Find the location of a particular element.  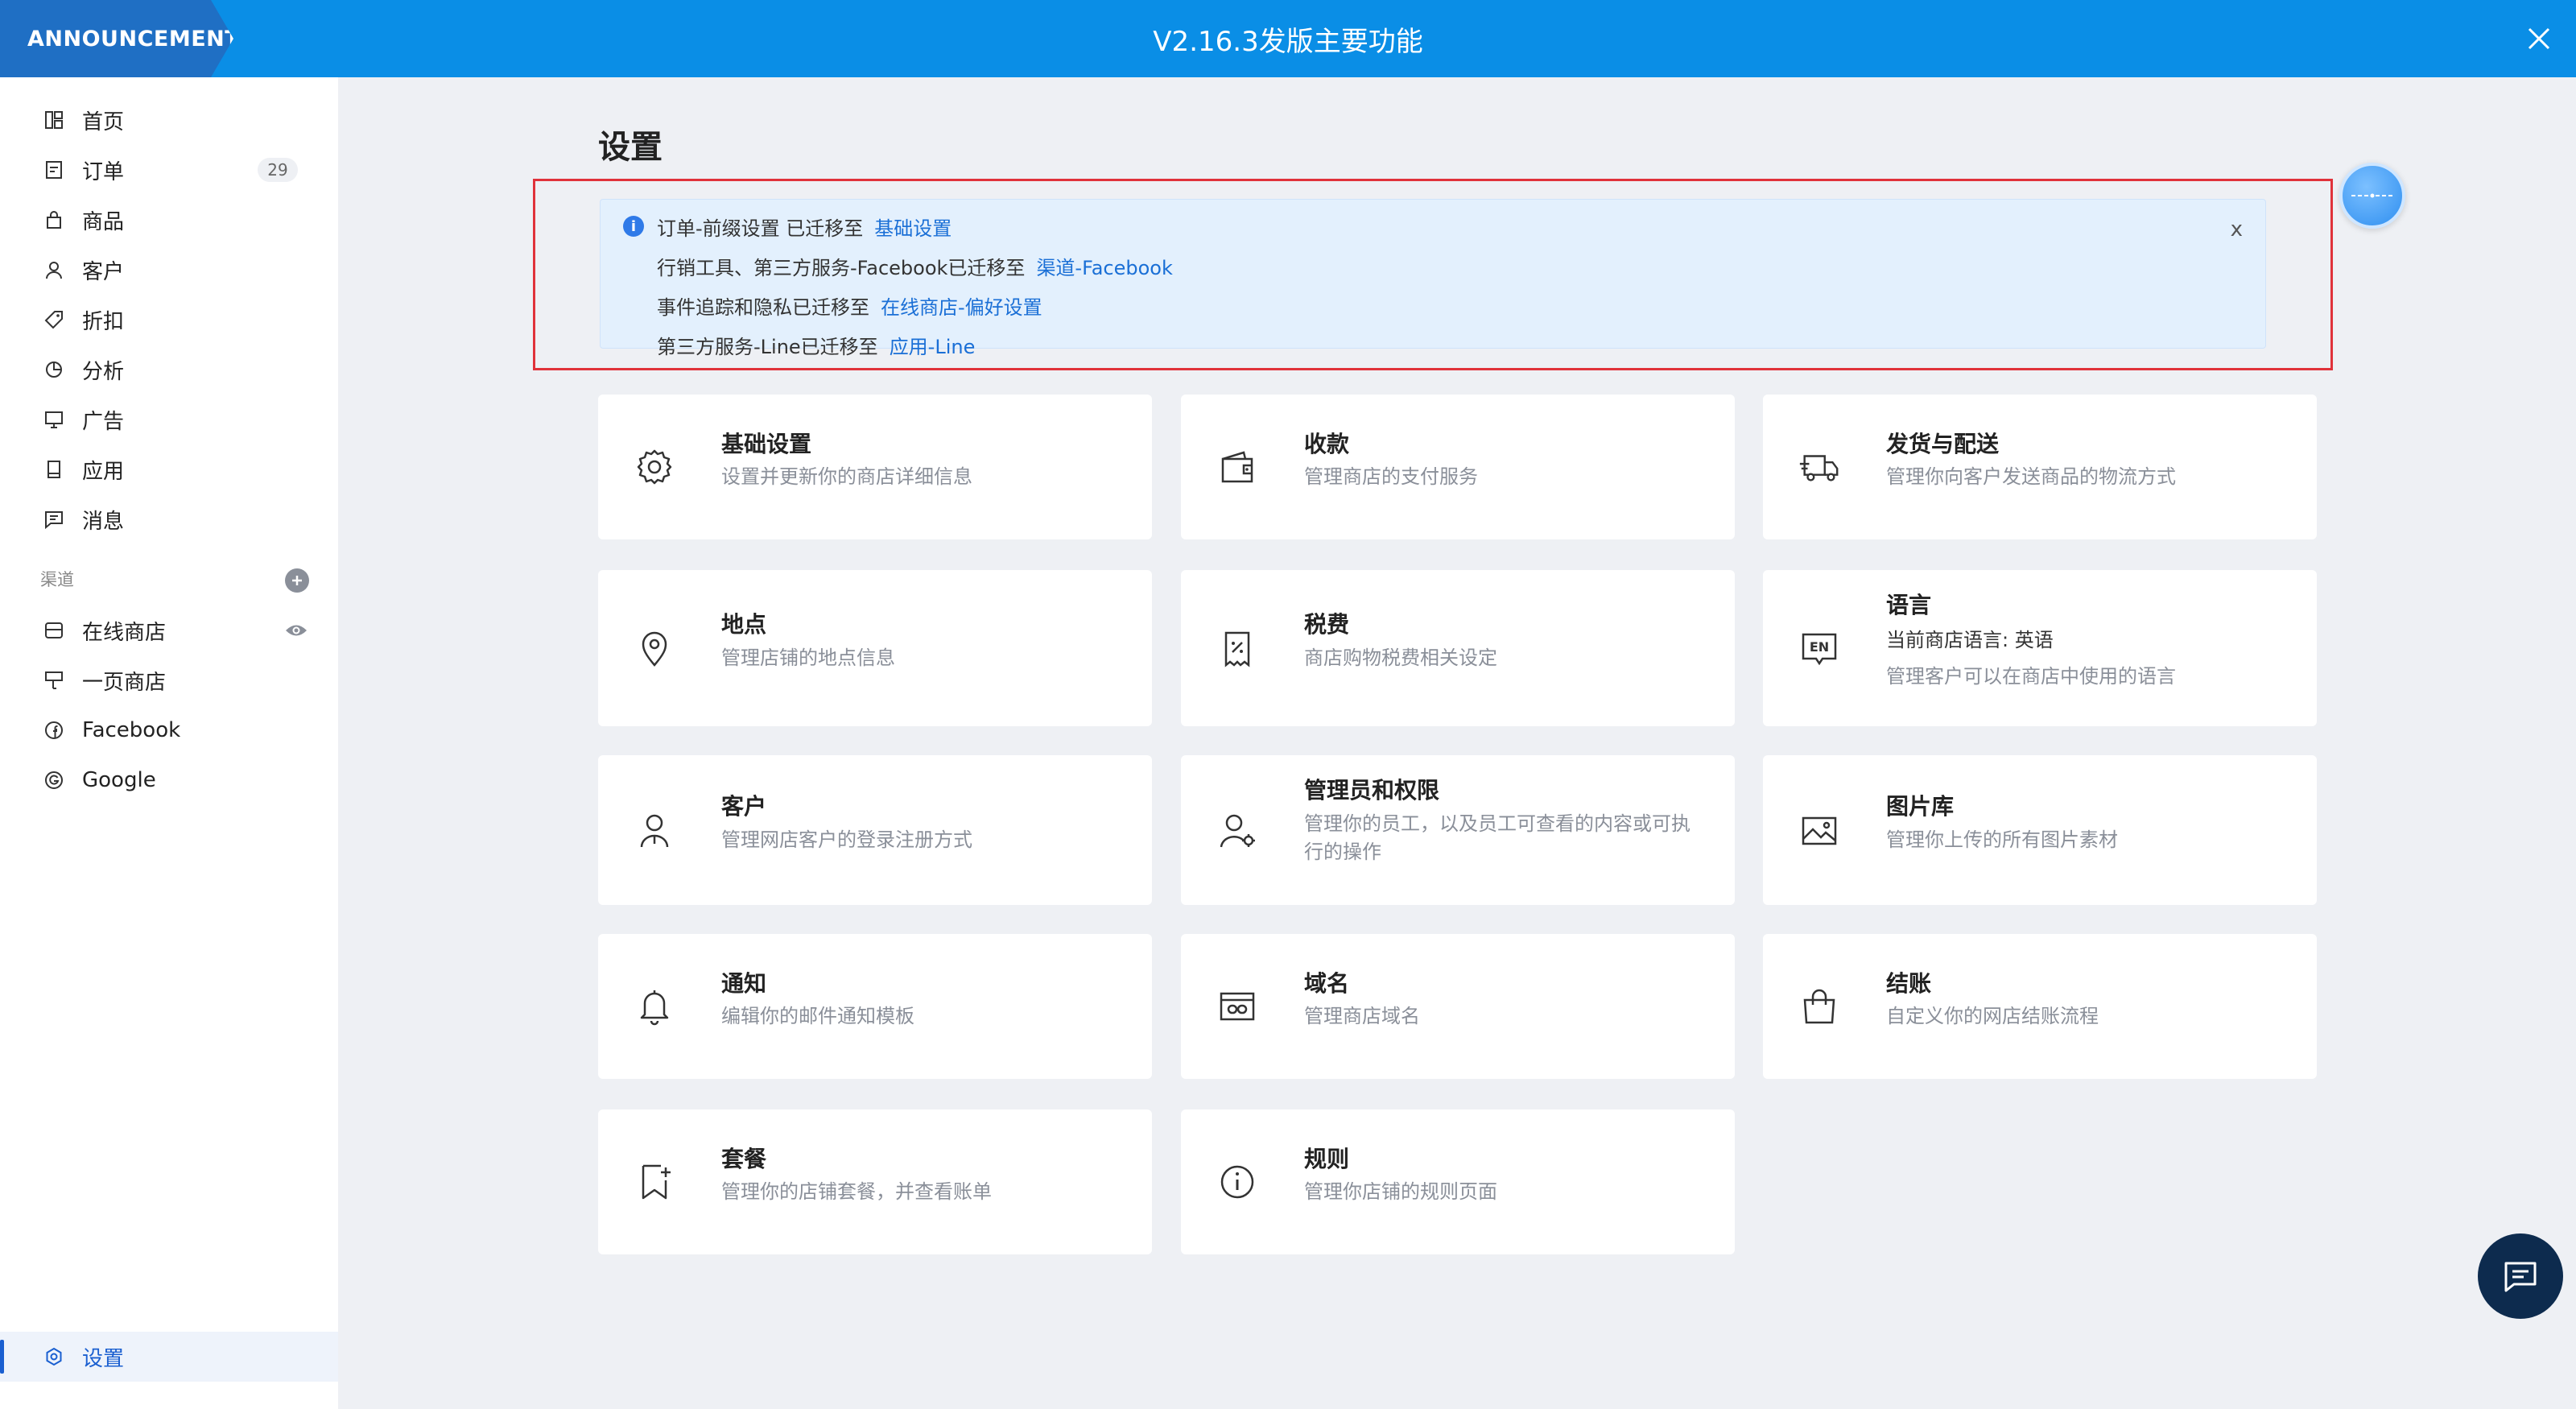

card-basic-settings: 基础设置 设置并更新你的商店详细信息 is located at coordinates (875, 467).